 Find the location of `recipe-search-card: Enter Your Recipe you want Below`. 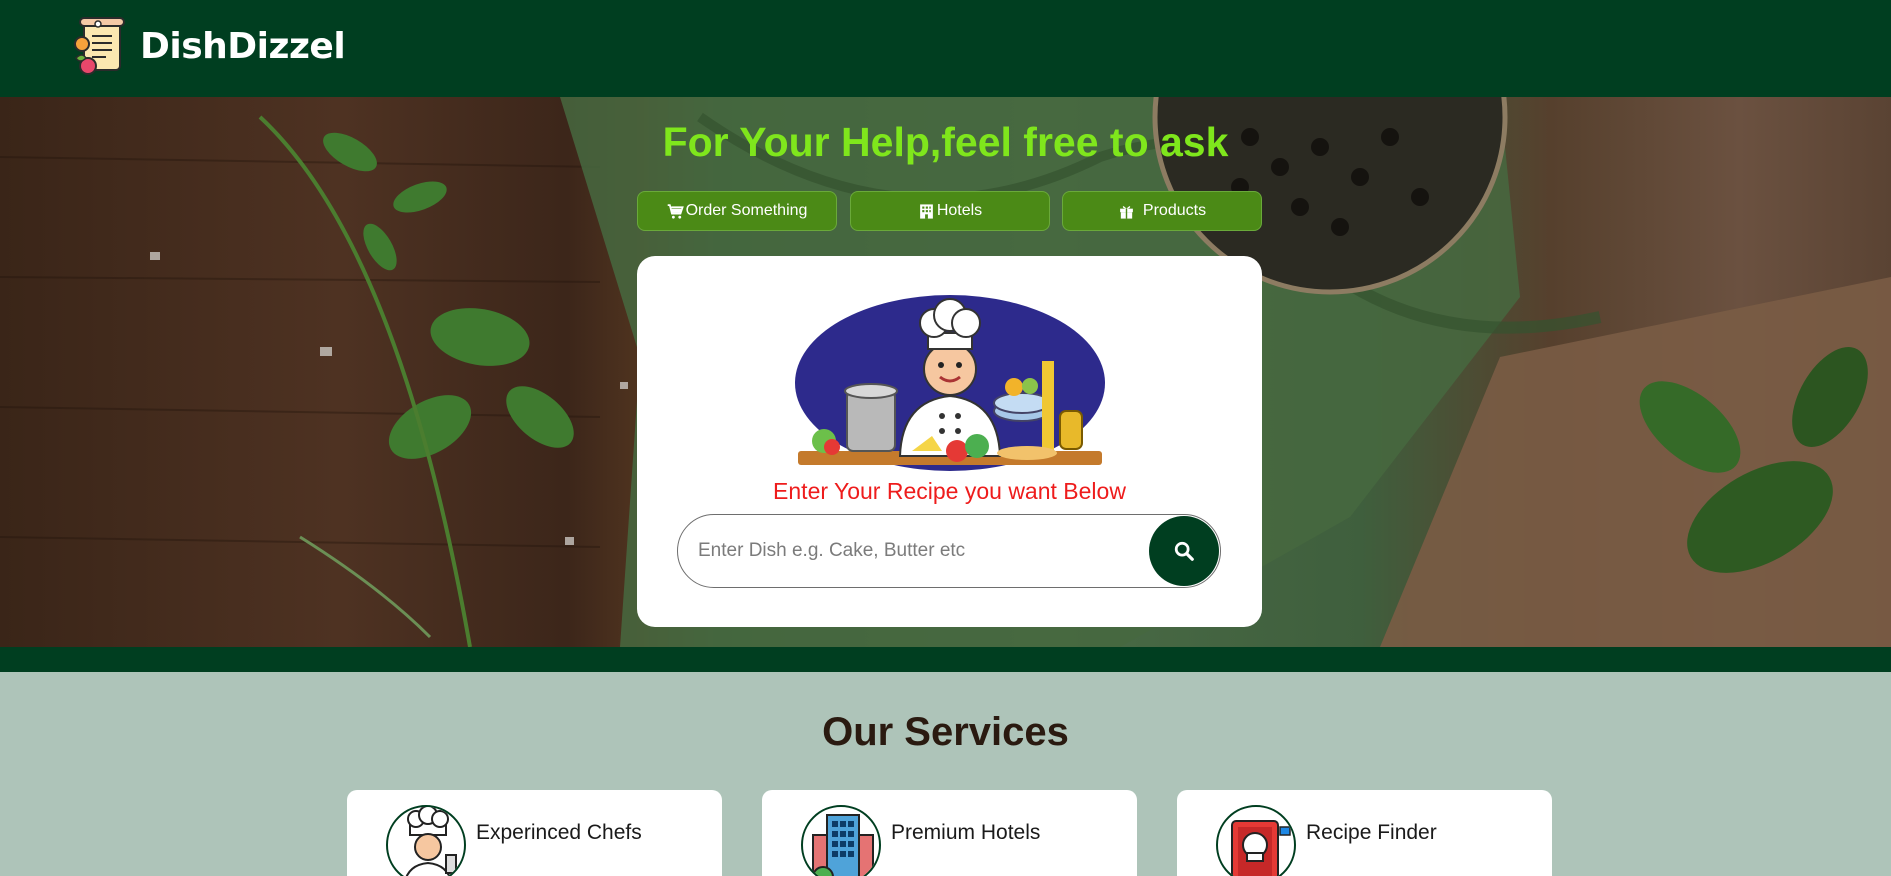

recipe-search-card: Enter Your Recipe you want Below is located at coordinates (949, 441).